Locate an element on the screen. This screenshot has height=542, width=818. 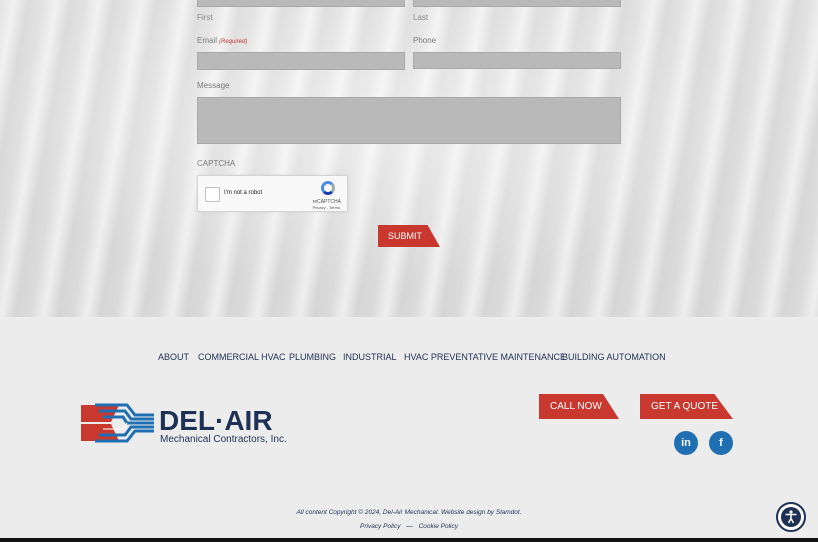
designer-link: Slamdot is located at coordinates (508, 512).